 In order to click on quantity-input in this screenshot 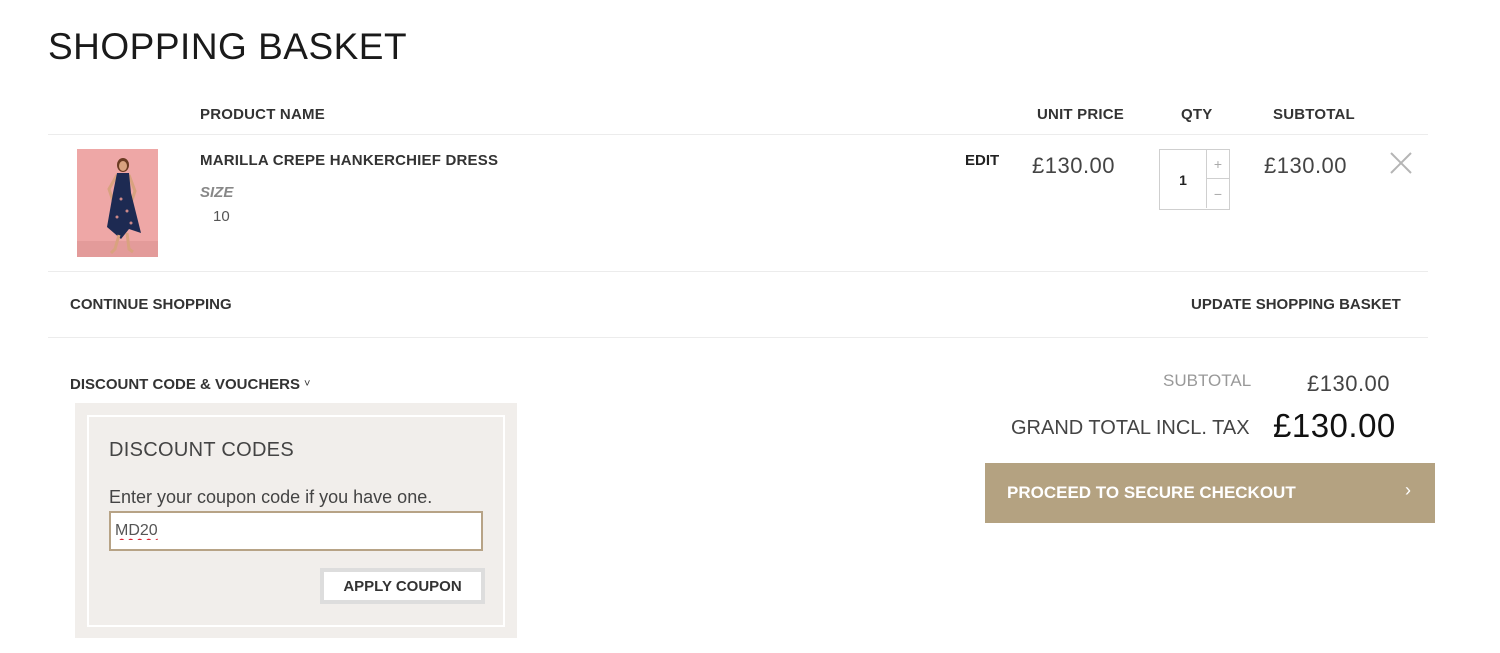, I will do `click(1183, 179)`.